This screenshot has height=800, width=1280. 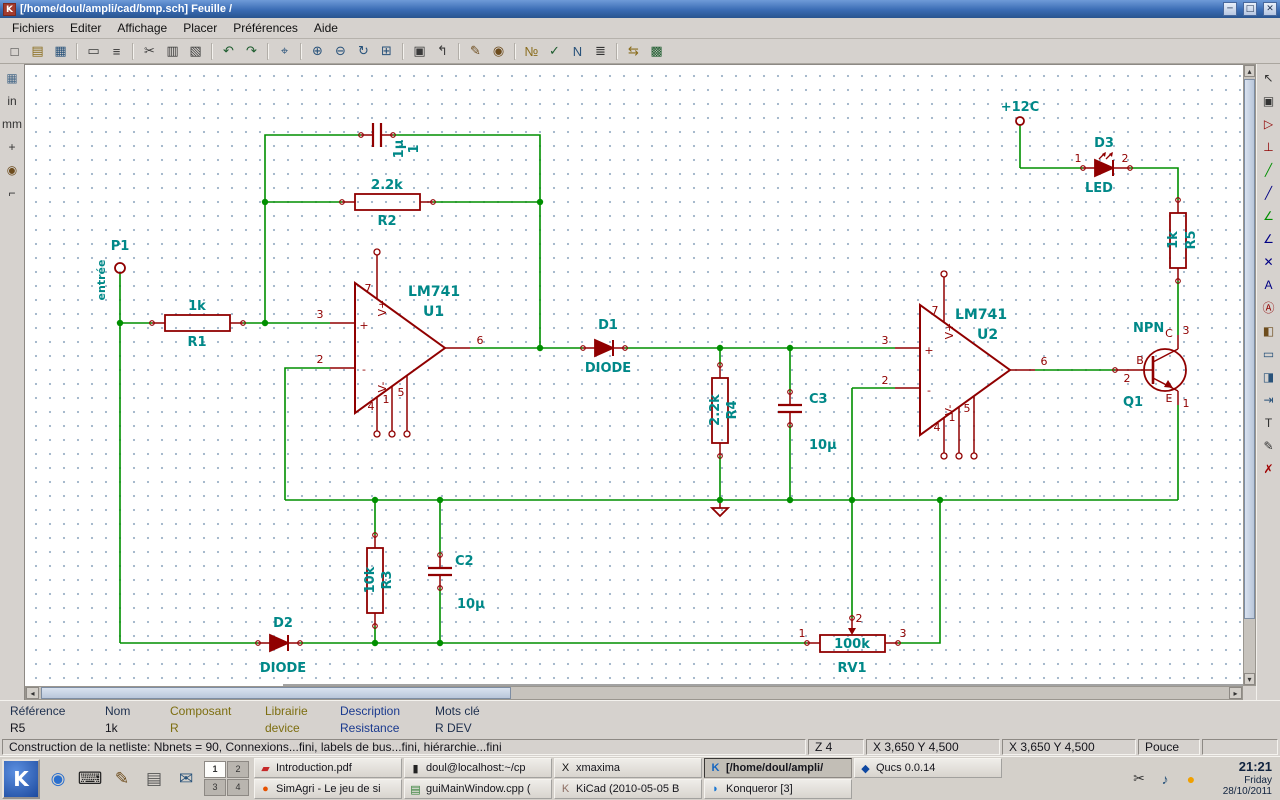 I want to click on add-polyline-icon: ✎, so click(x=1268, y=445).